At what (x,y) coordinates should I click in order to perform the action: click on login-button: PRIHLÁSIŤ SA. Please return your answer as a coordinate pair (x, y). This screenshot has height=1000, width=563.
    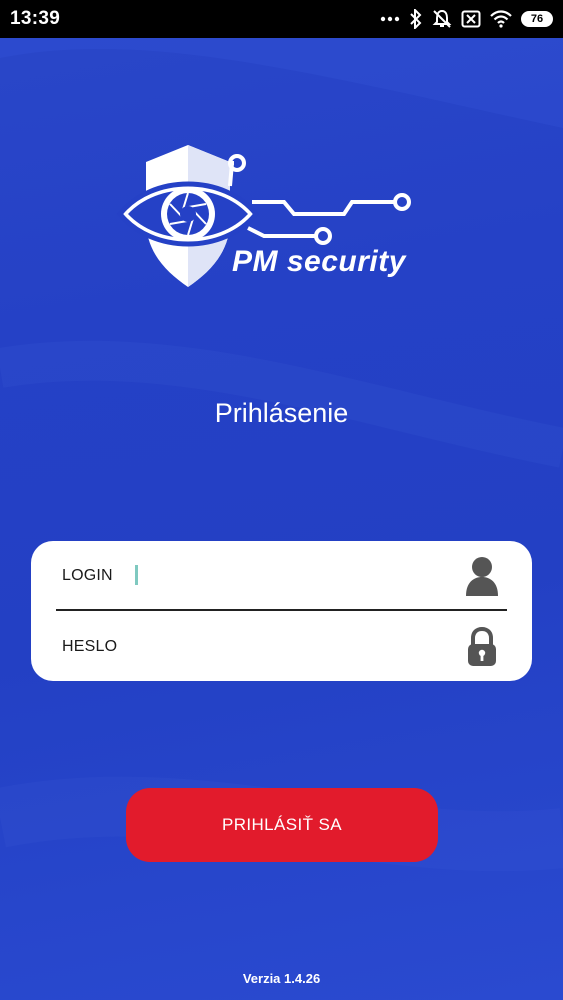
    Looking at the image, I should click on (282, 825).